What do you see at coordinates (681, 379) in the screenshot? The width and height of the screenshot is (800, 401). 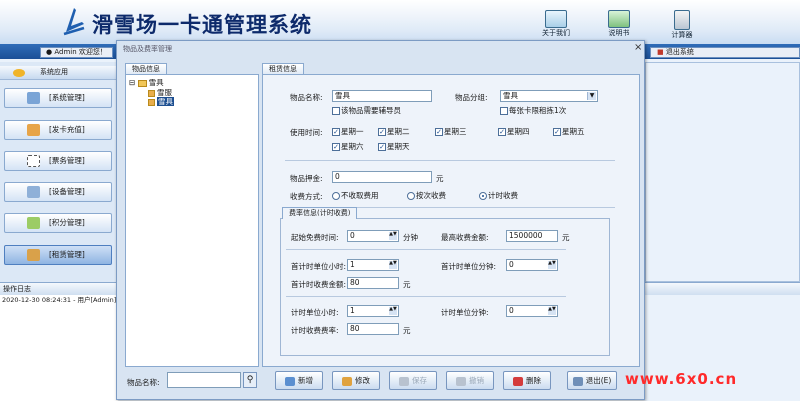 I see `watermark: www.6x0.cn` at bounding box center [681, 379].